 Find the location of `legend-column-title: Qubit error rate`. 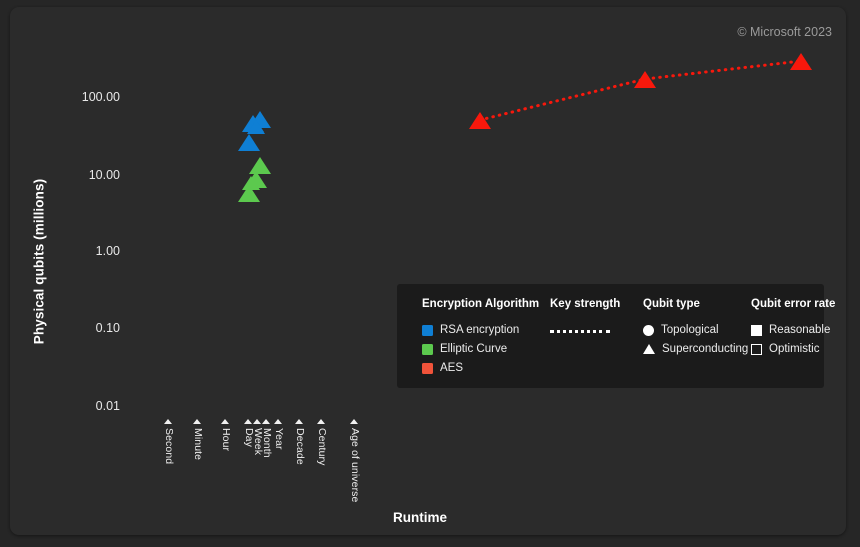

legend-column-title: Qubit error rate is located at coordinates (793, 304).